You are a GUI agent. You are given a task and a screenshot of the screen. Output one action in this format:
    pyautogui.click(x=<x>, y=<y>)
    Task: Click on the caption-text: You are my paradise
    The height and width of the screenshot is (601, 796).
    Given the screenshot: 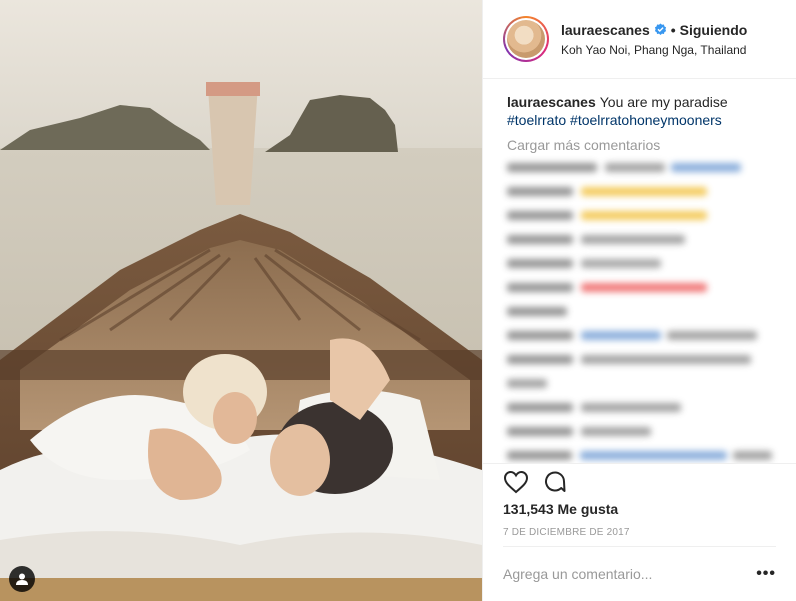 What is the action you would take?
    pyautogui.click(x=663, y=102)
    